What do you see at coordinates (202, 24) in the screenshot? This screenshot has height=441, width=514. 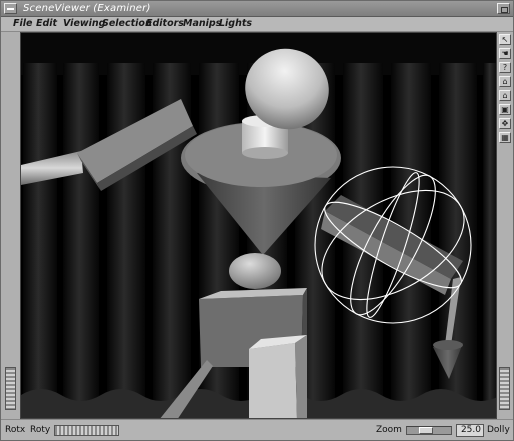 I see `menu-manips: Manips` at bounding box center [202, 24].